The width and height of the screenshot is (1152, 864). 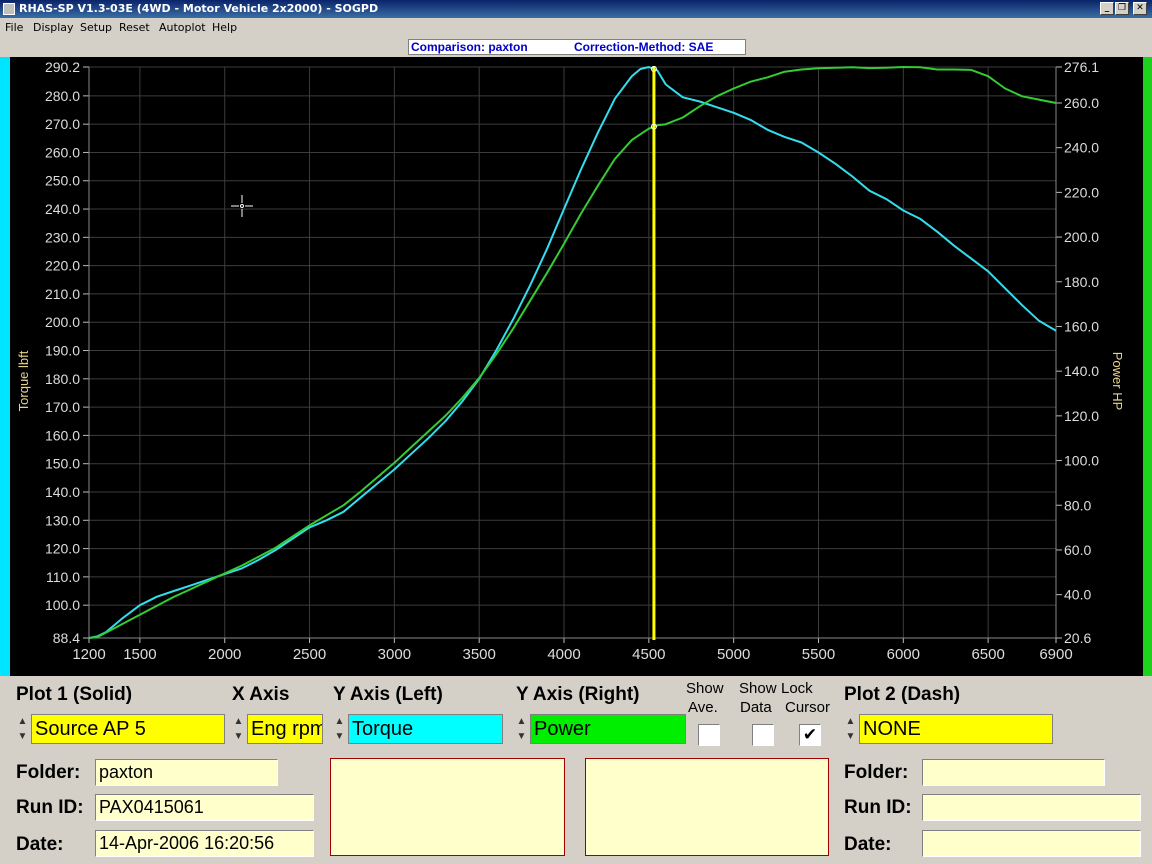 What do you see at coordinates (756, 707) in the screenshot?
I see `show-data-label-2: Data` at bounding box center [756, 707].